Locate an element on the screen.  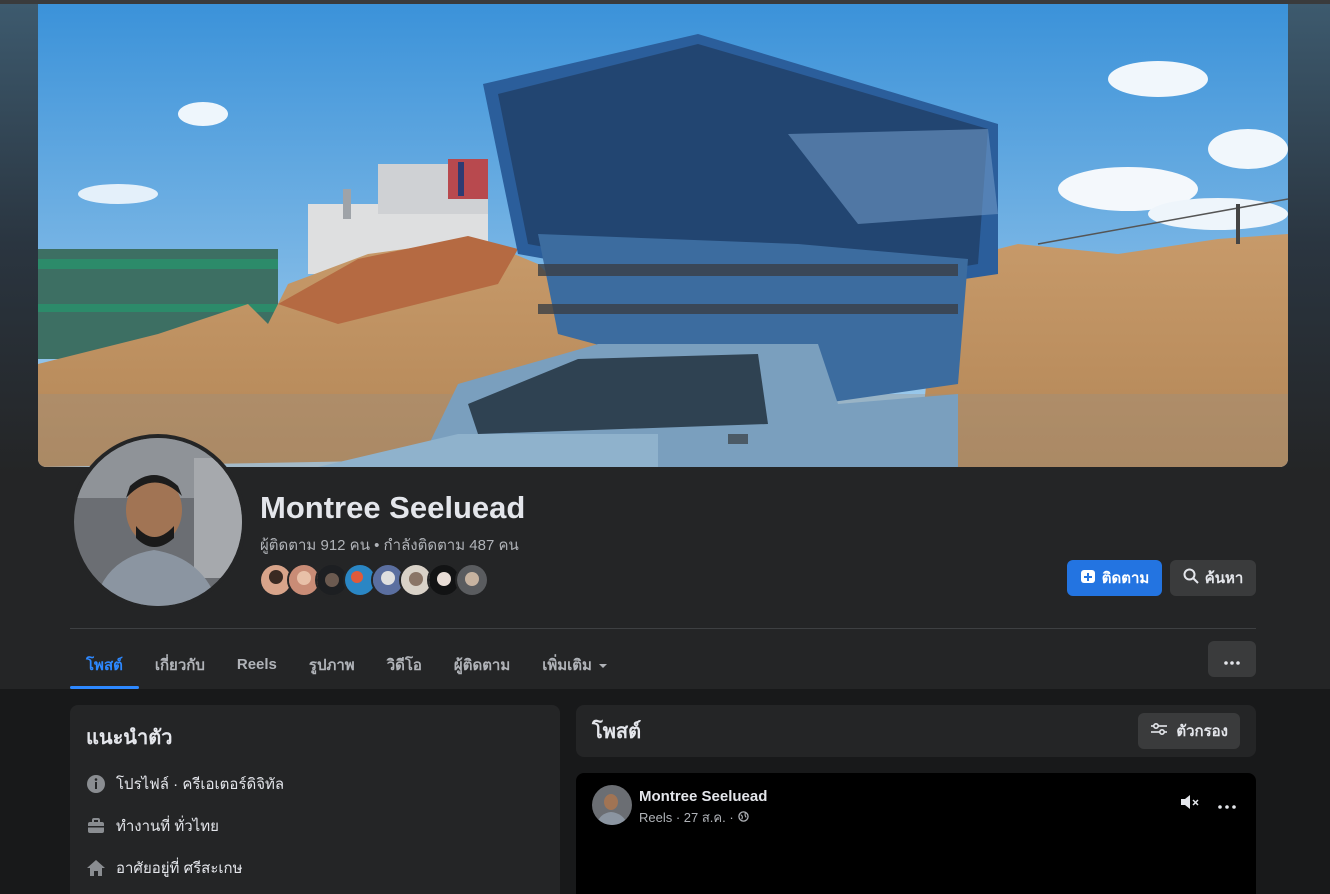
follower-avatar is located at coordinates (472, 580).